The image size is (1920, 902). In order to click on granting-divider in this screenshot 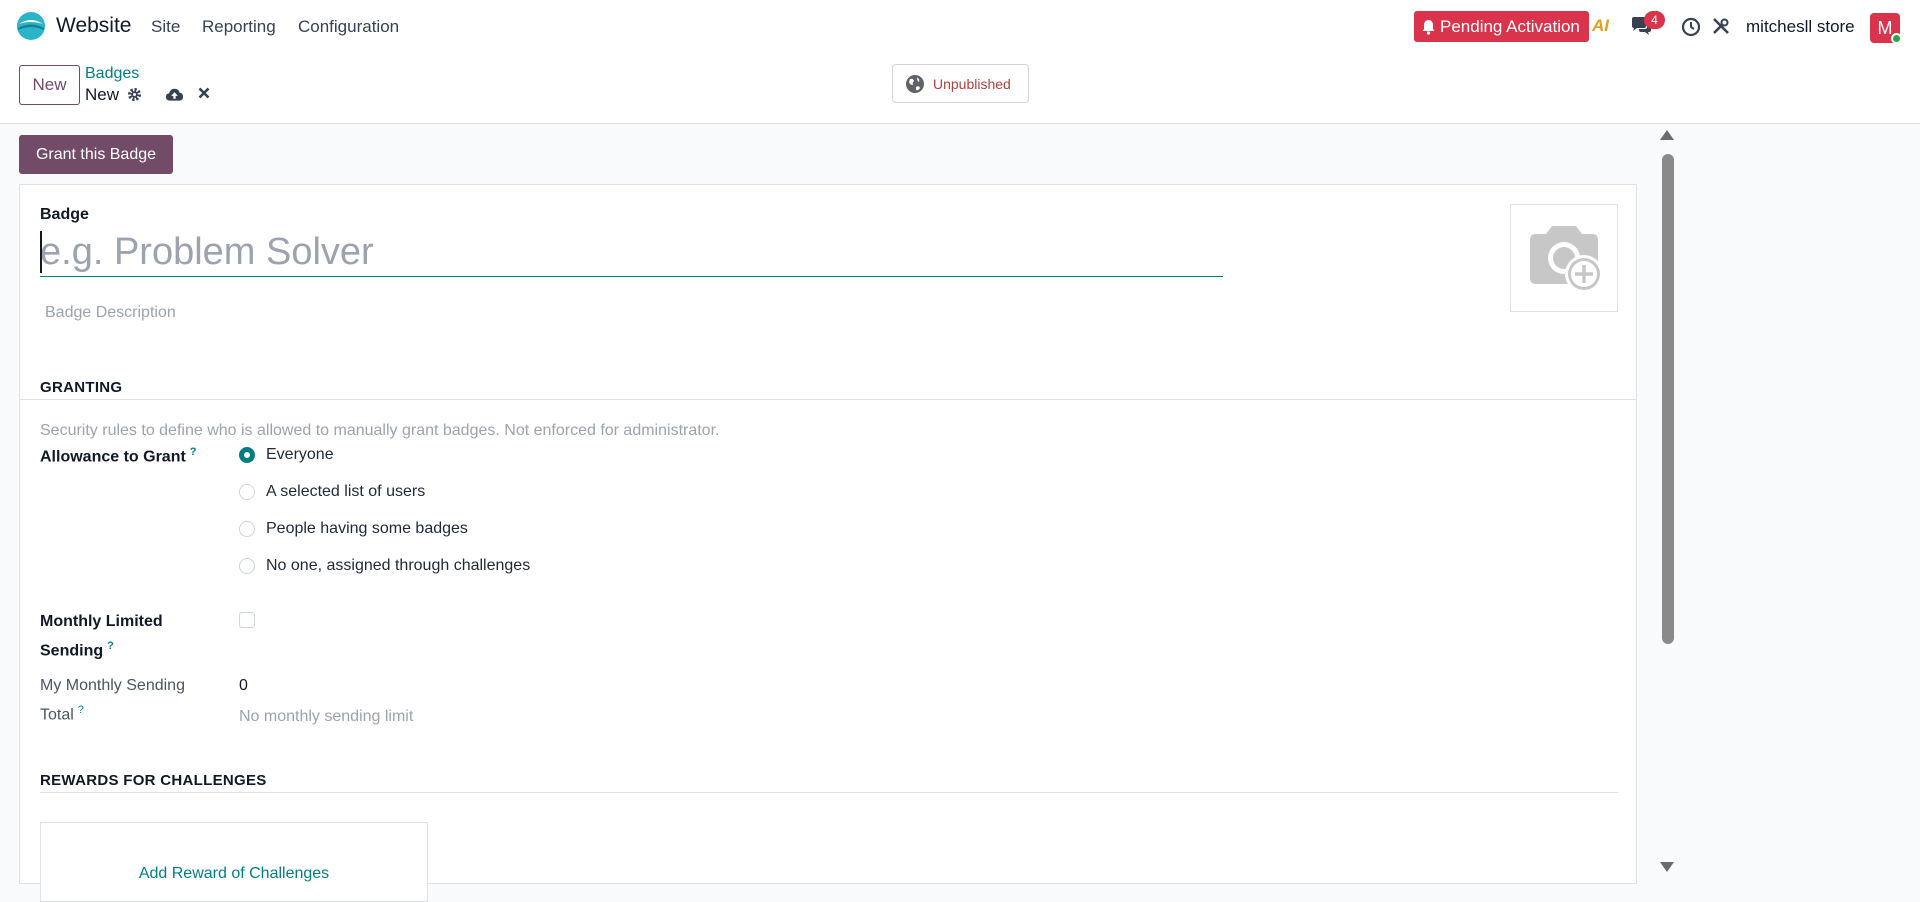, I will do `click(828, 399)`.